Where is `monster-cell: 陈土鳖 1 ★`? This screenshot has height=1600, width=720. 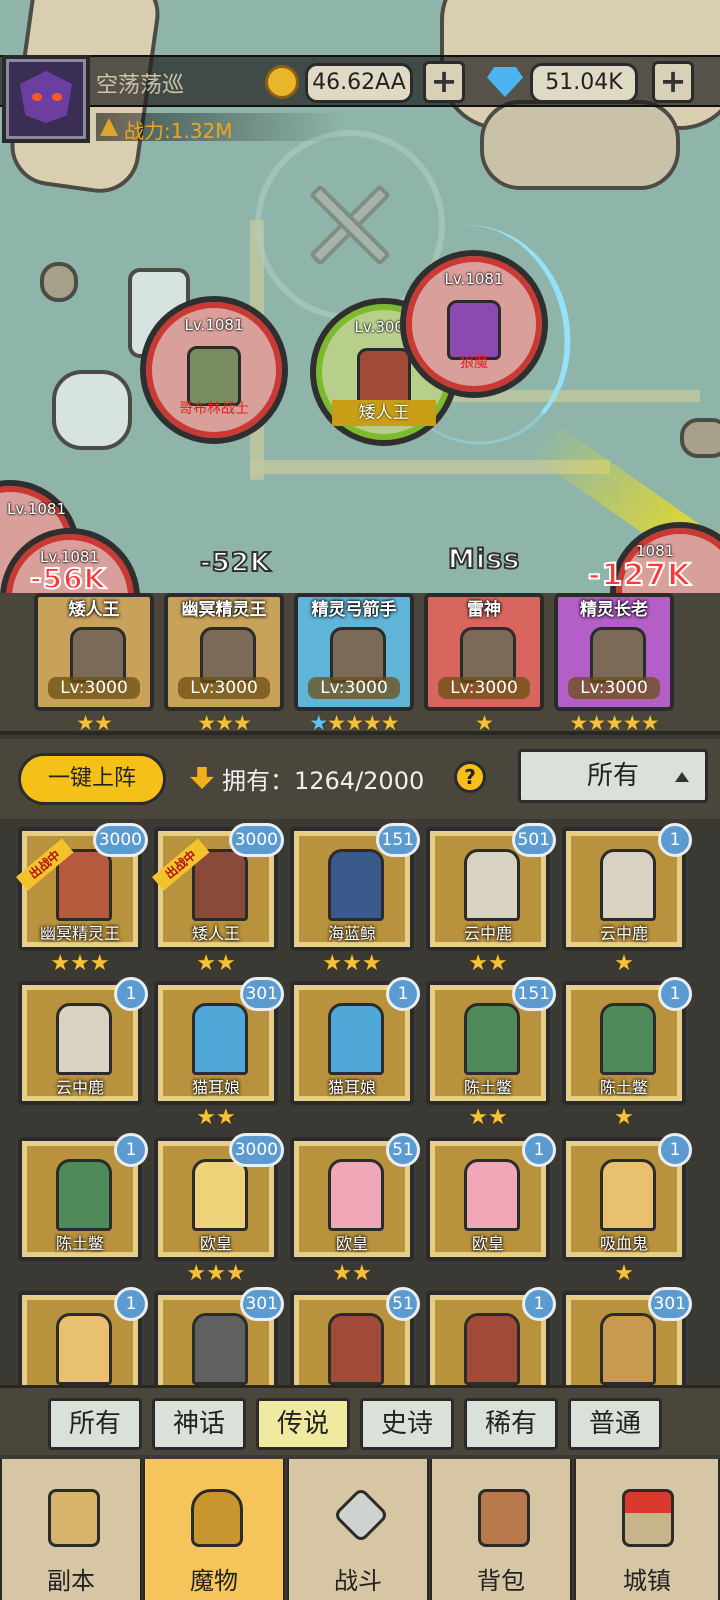
monster-cell: 陈土鳖 1 ★ is located at coordinates (627, 1054).